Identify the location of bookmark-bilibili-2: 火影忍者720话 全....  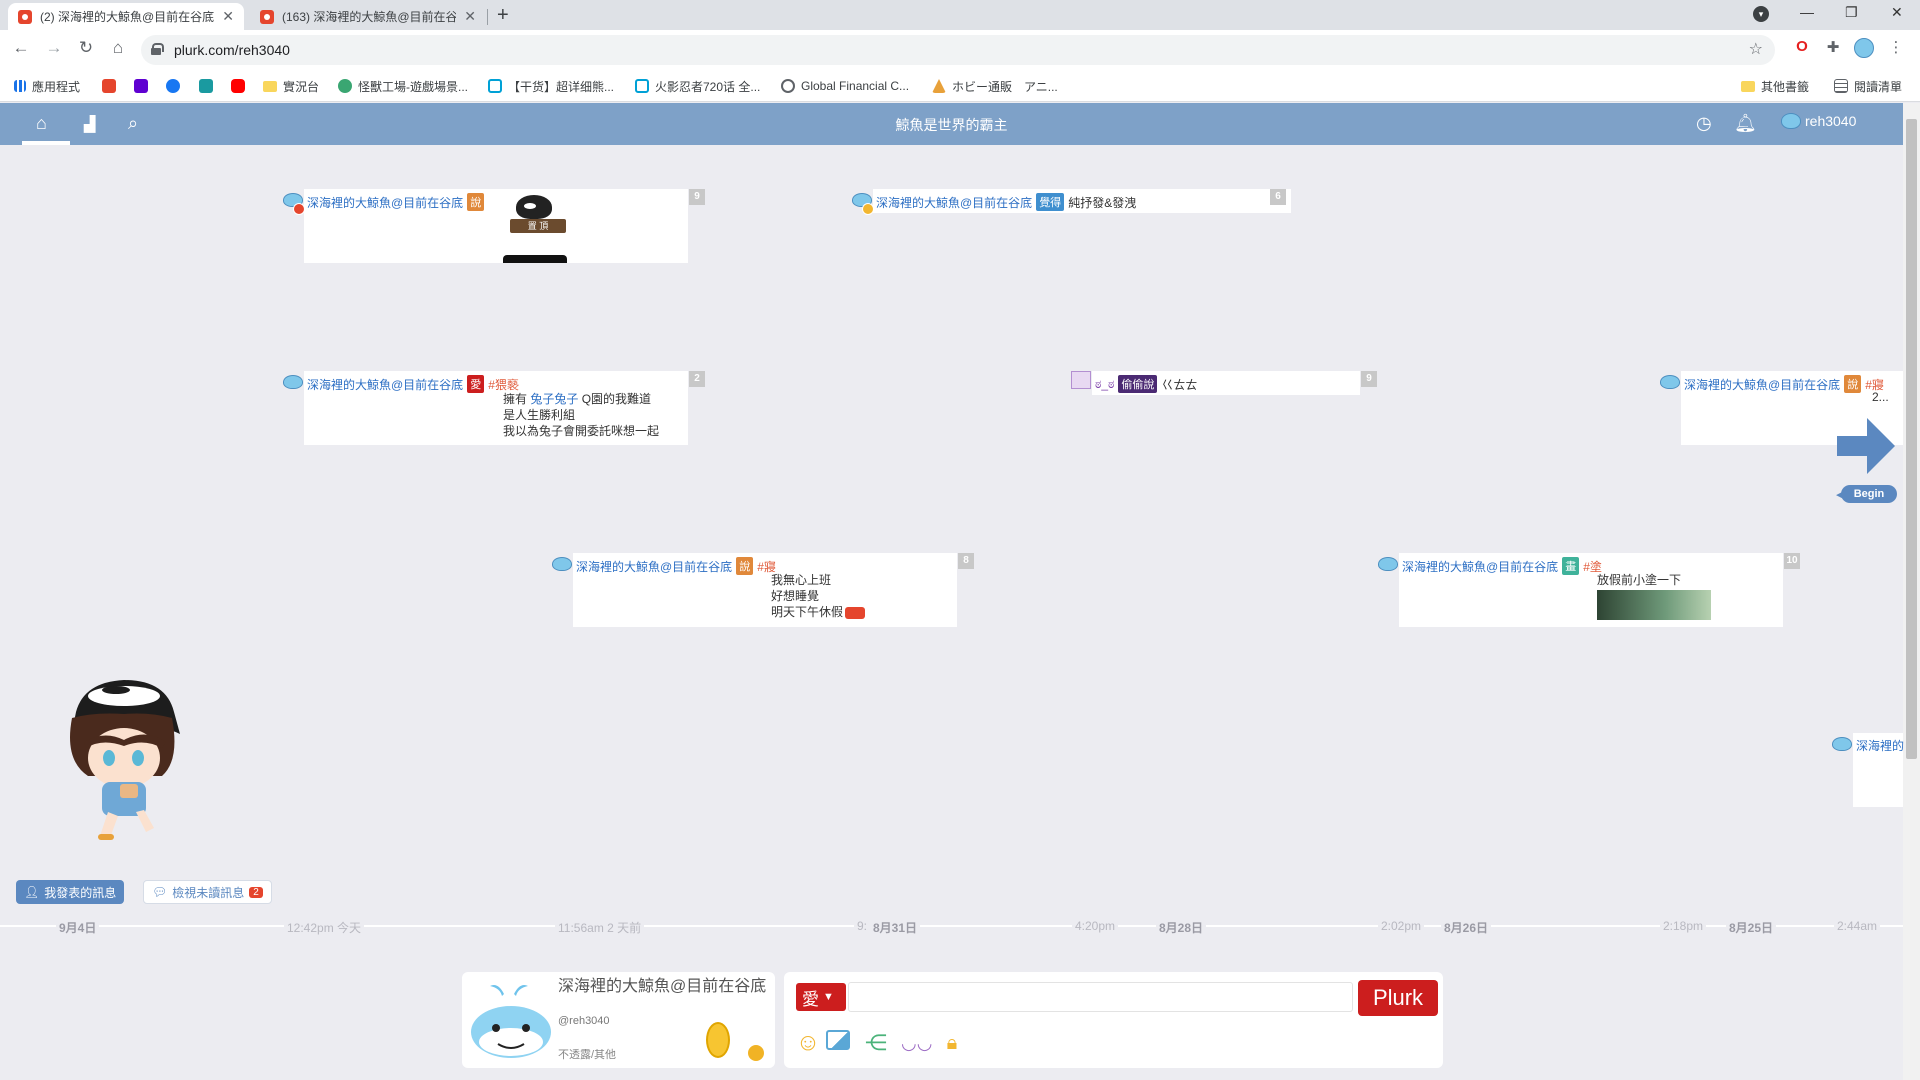
(697, 86).